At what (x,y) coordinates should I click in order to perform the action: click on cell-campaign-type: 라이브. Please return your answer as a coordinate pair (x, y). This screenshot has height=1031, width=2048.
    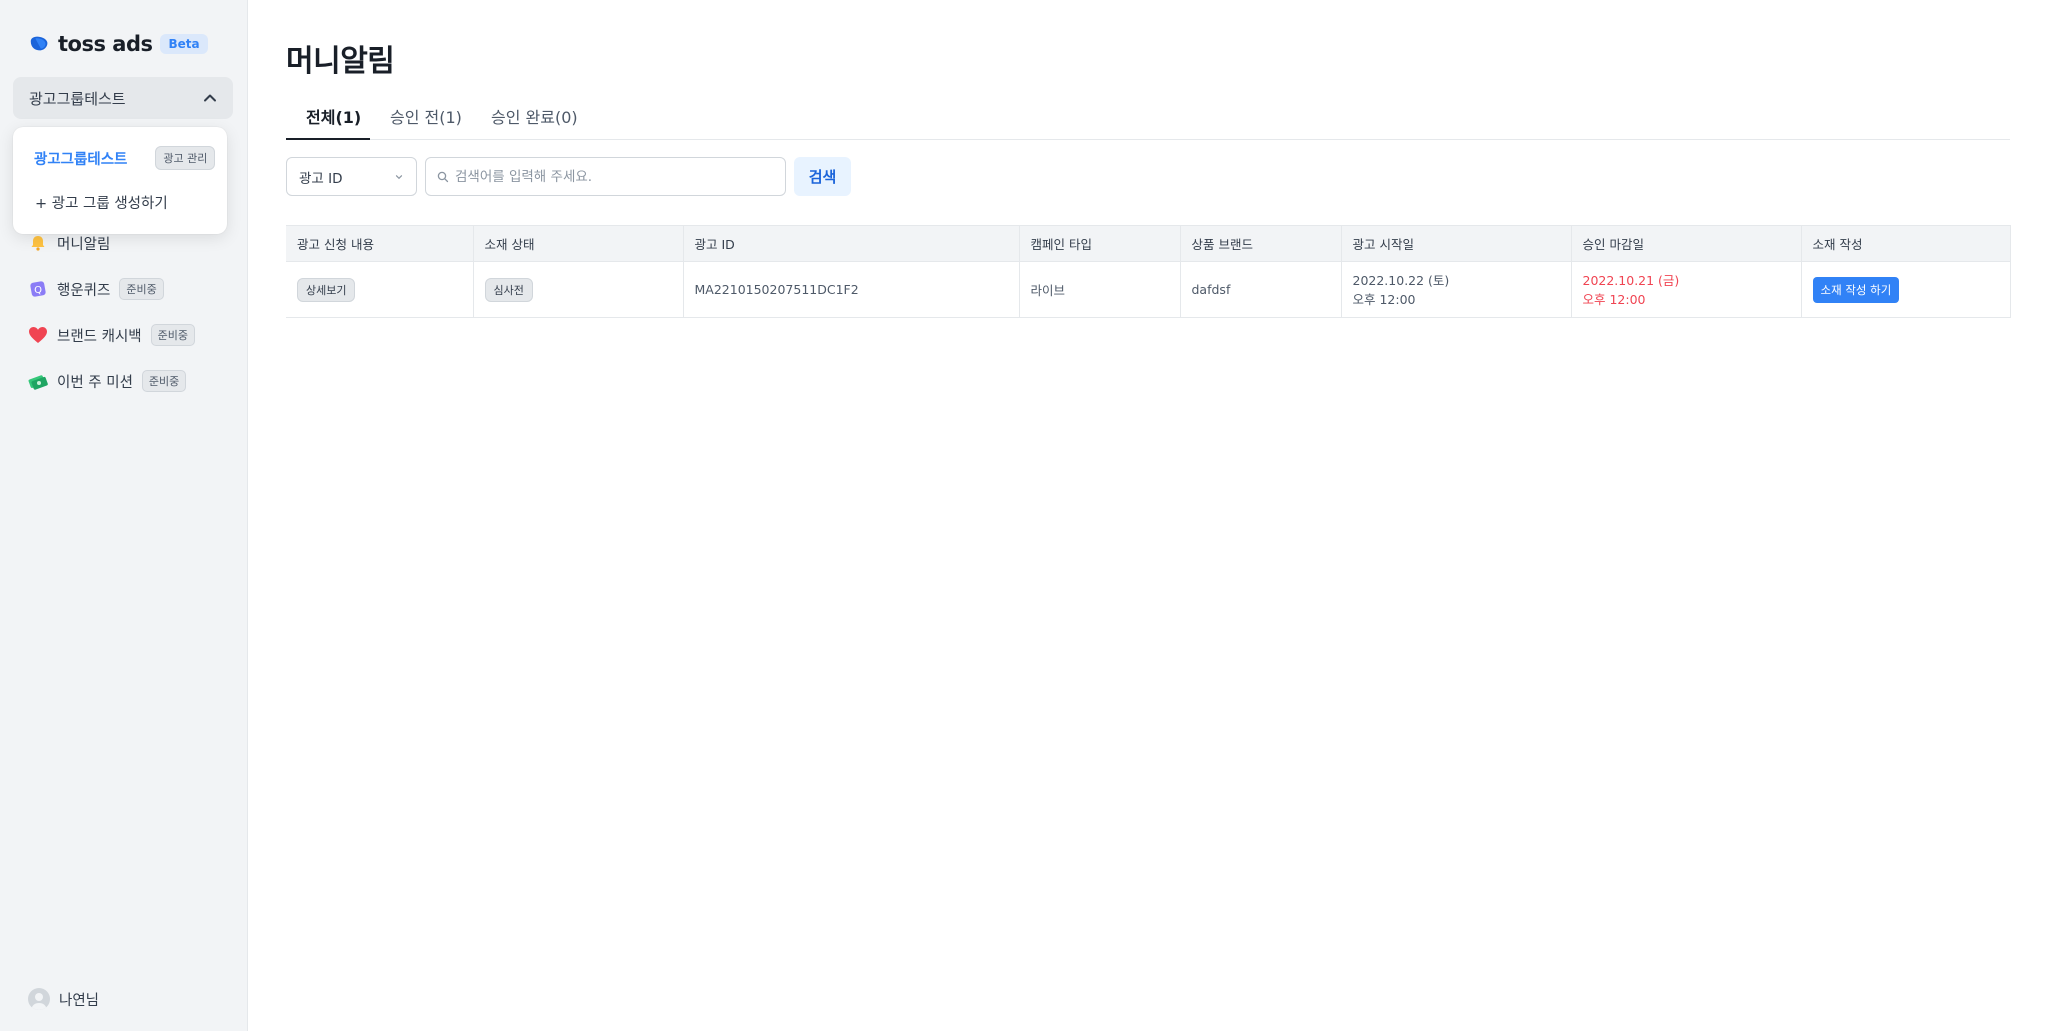
    Looking at the image, I should click on (1100, 289).